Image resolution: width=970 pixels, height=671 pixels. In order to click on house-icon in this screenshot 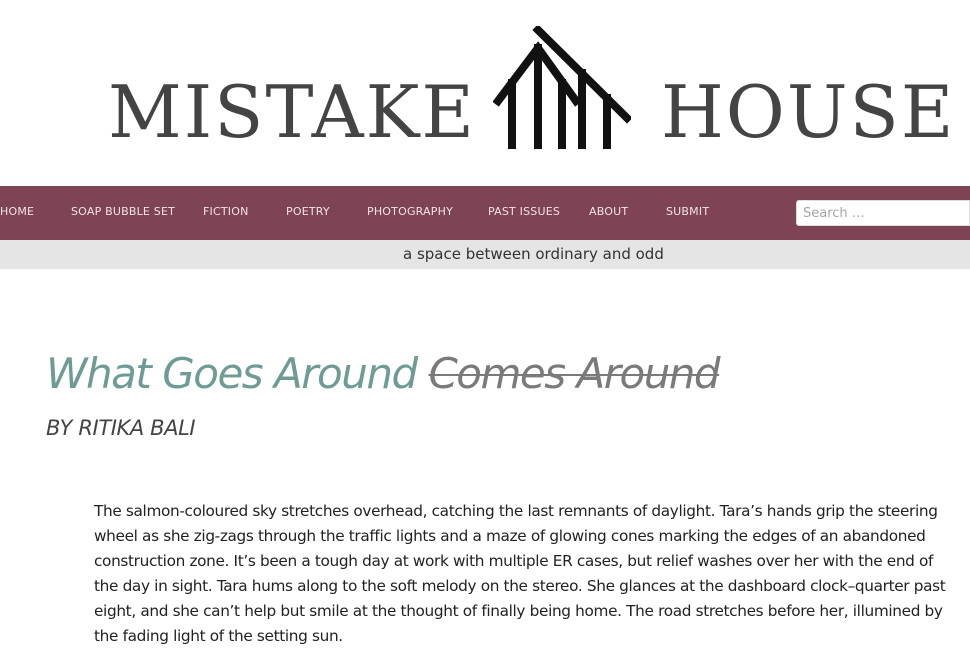, I will do `click(562, 88)`.